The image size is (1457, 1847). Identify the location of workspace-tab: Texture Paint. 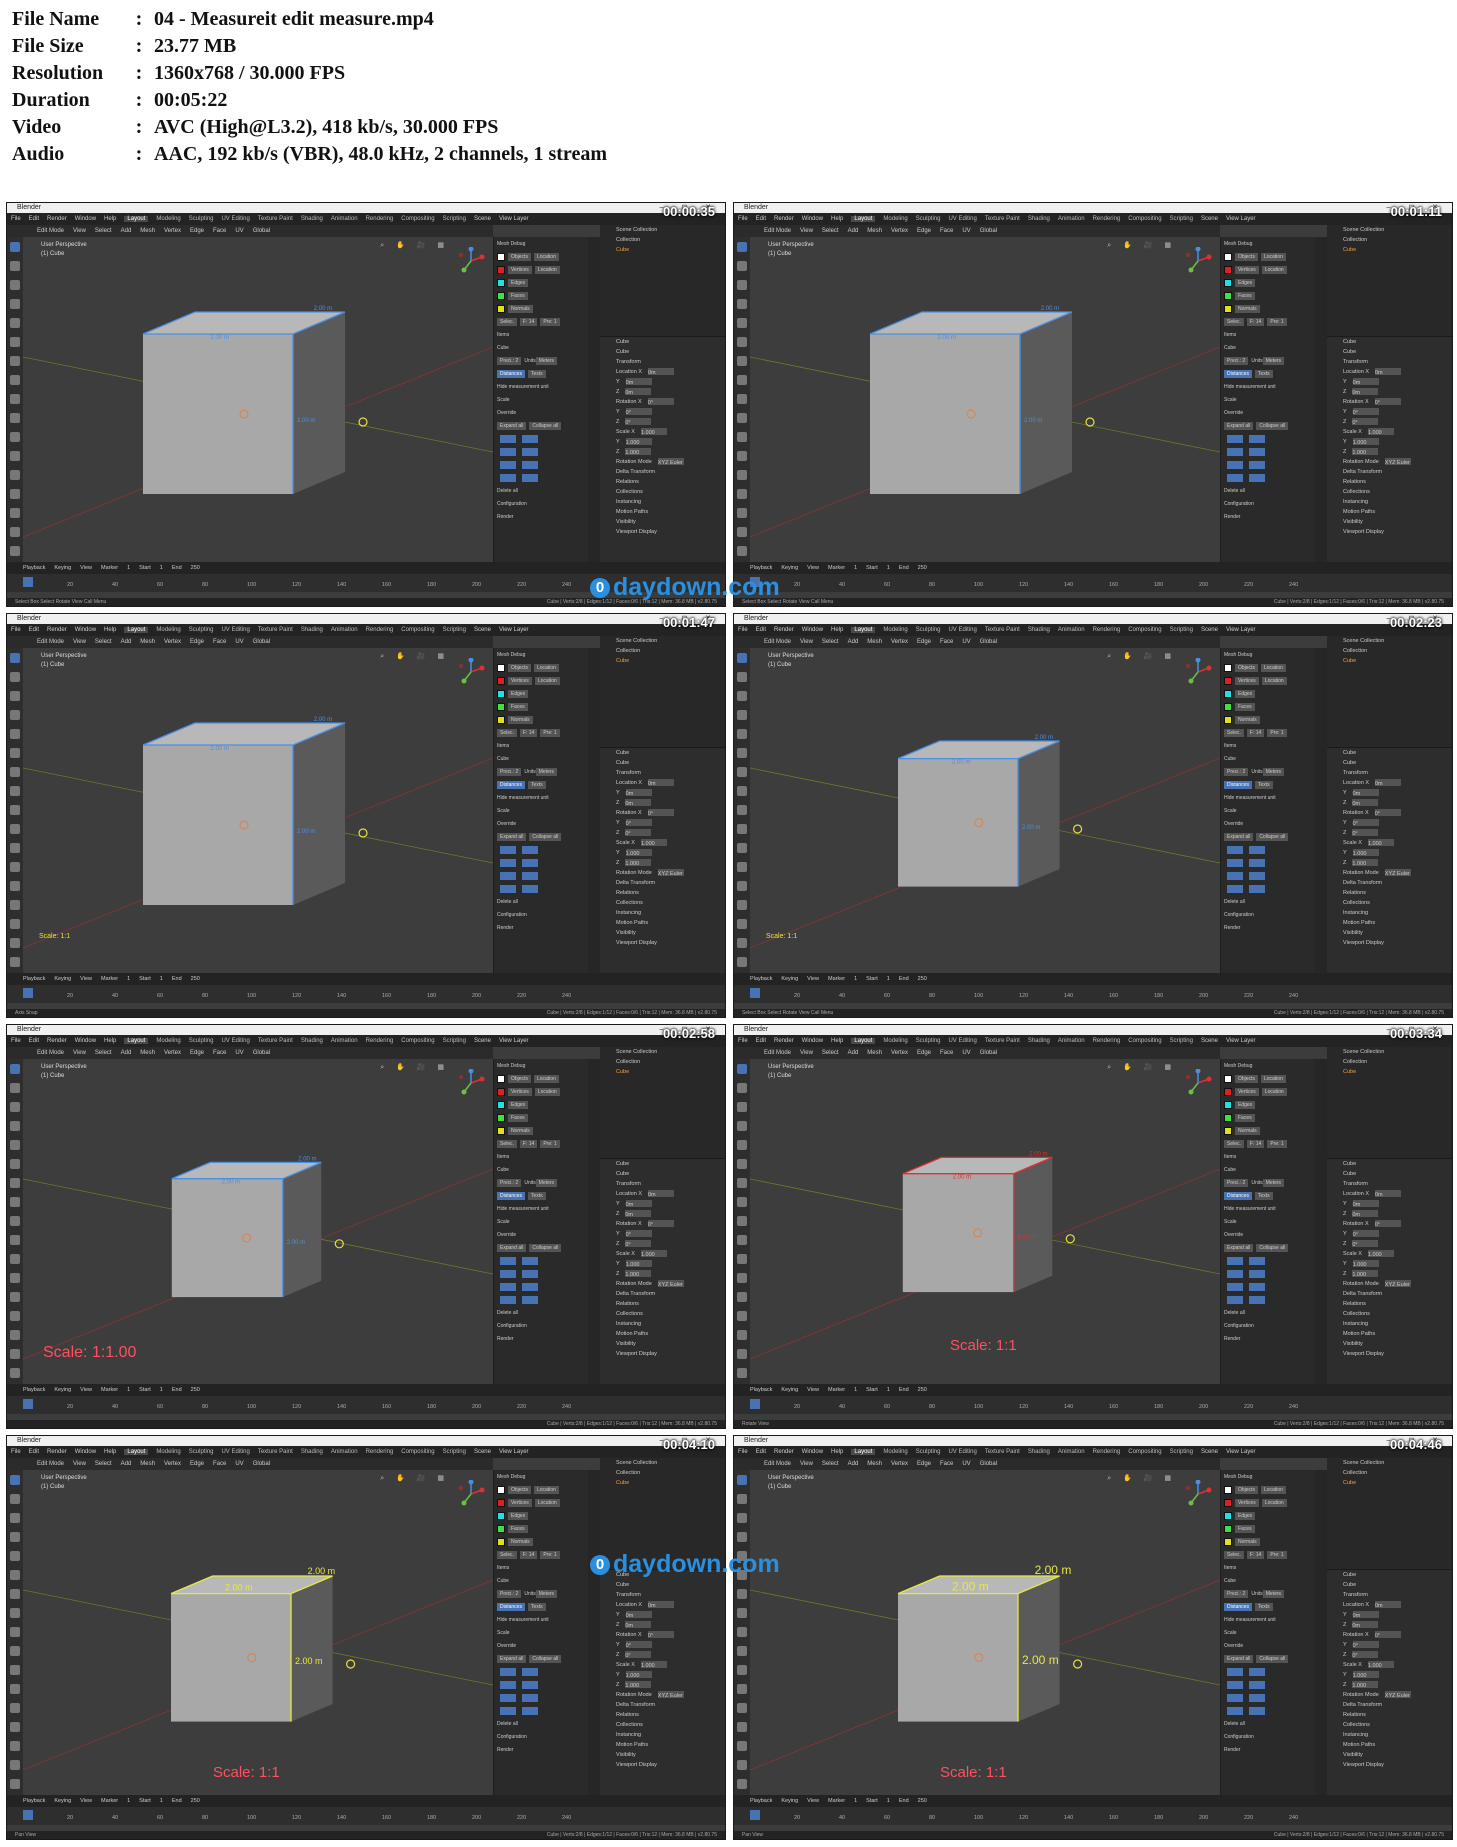
(1002, 219).